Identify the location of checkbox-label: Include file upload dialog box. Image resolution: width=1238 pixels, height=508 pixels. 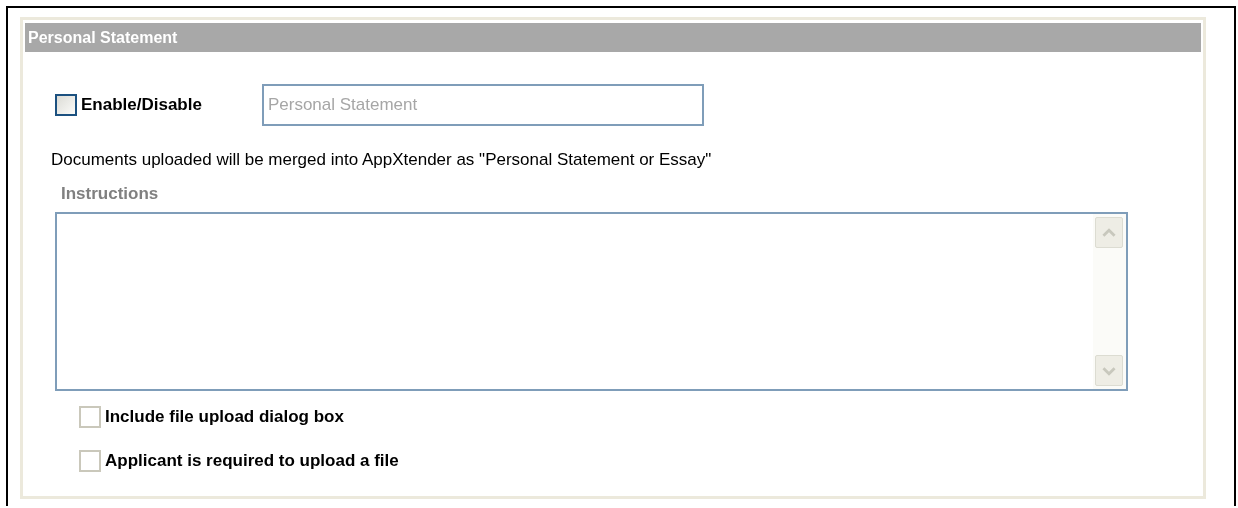
(224, 417).